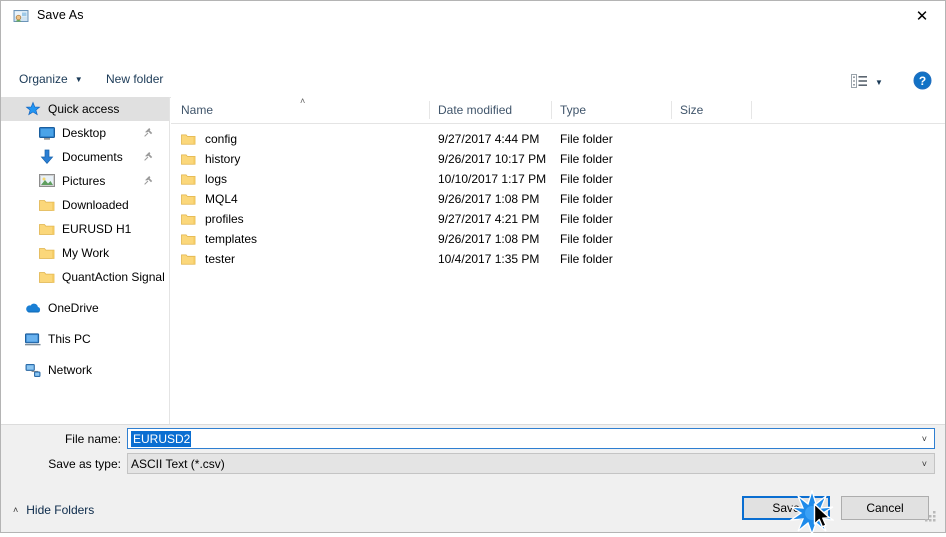  What do you see at coordinates (85, 253) in the screenshot?
I see `sidebar-item-my-work: My Work` at bounding box center [85, 253].